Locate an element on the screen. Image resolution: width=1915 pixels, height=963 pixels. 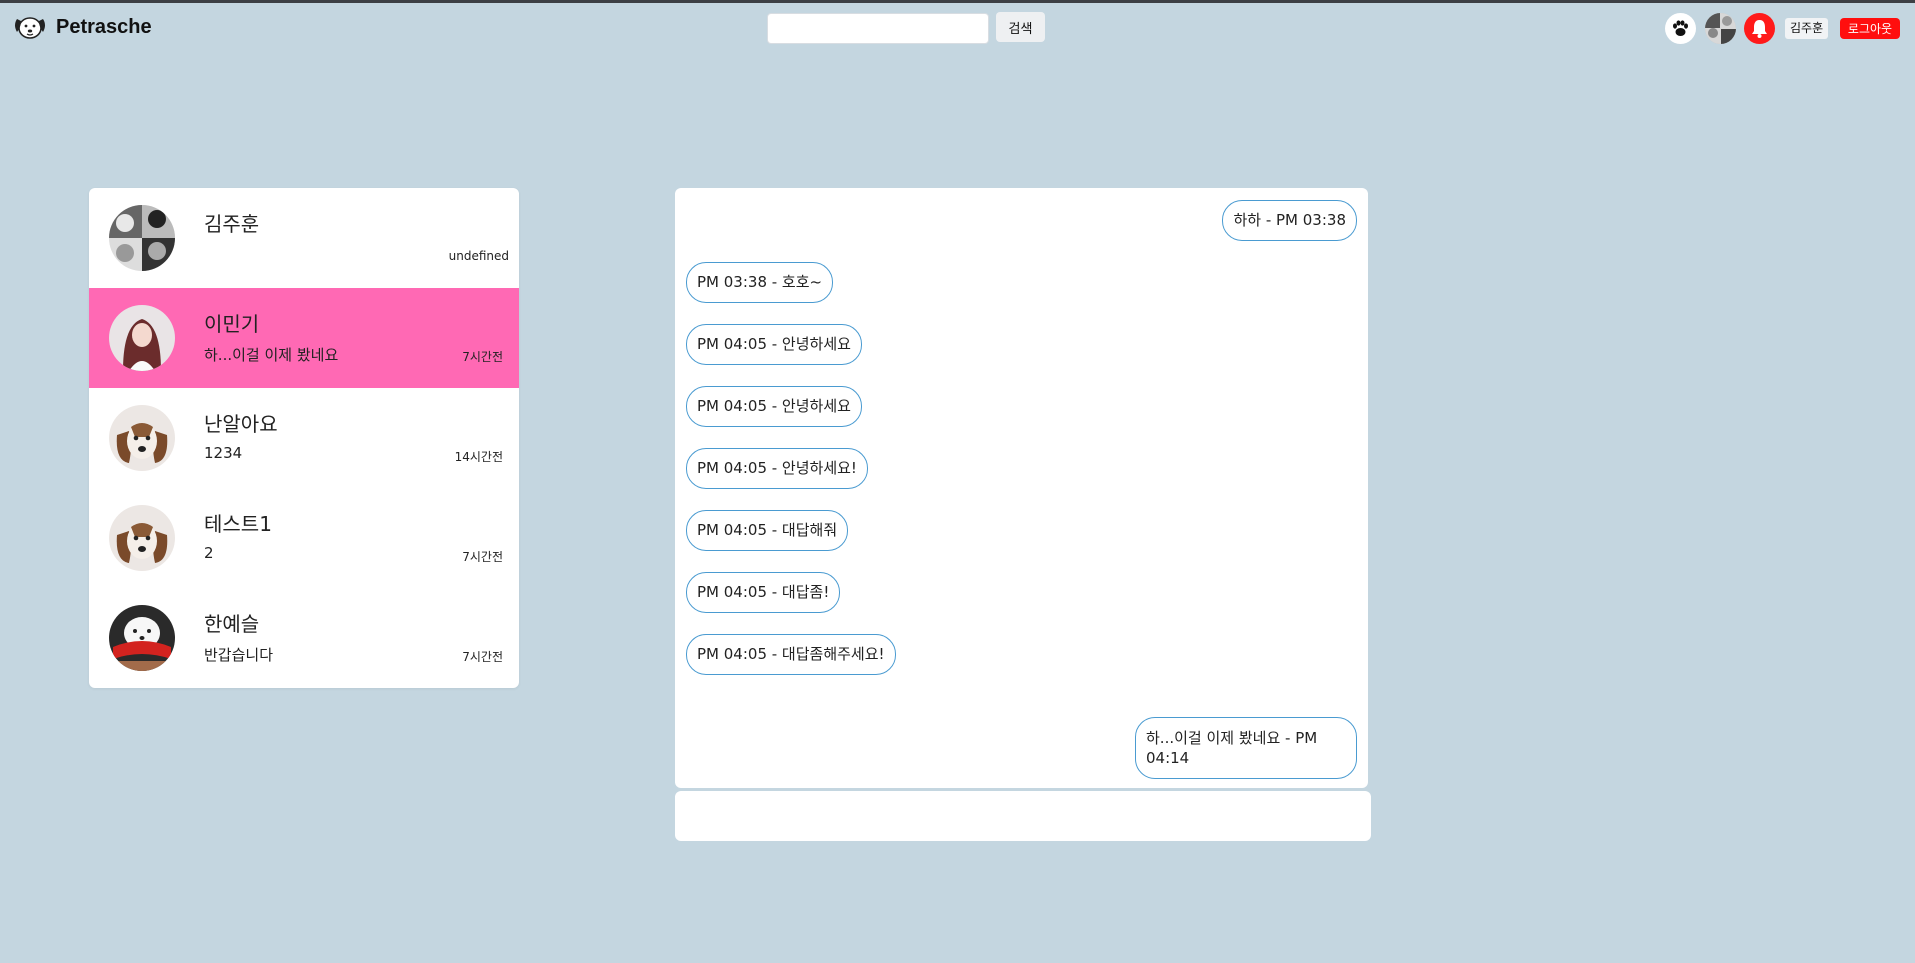
message-received: PM 04:05 - 대답좀해주세요! is located at coordinates (791, 654).